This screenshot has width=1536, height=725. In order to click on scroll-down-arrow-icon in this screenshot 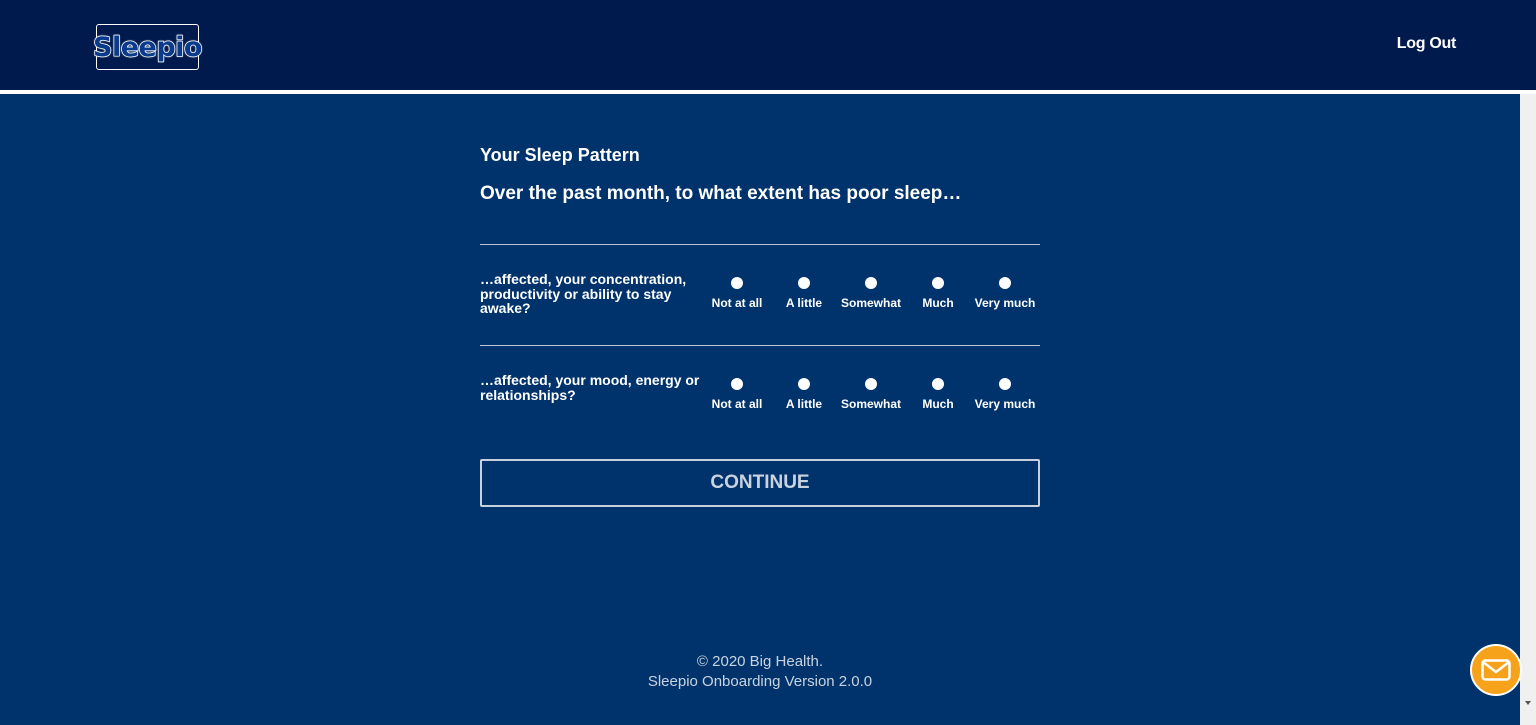, I will do `click(1528, 703)`.